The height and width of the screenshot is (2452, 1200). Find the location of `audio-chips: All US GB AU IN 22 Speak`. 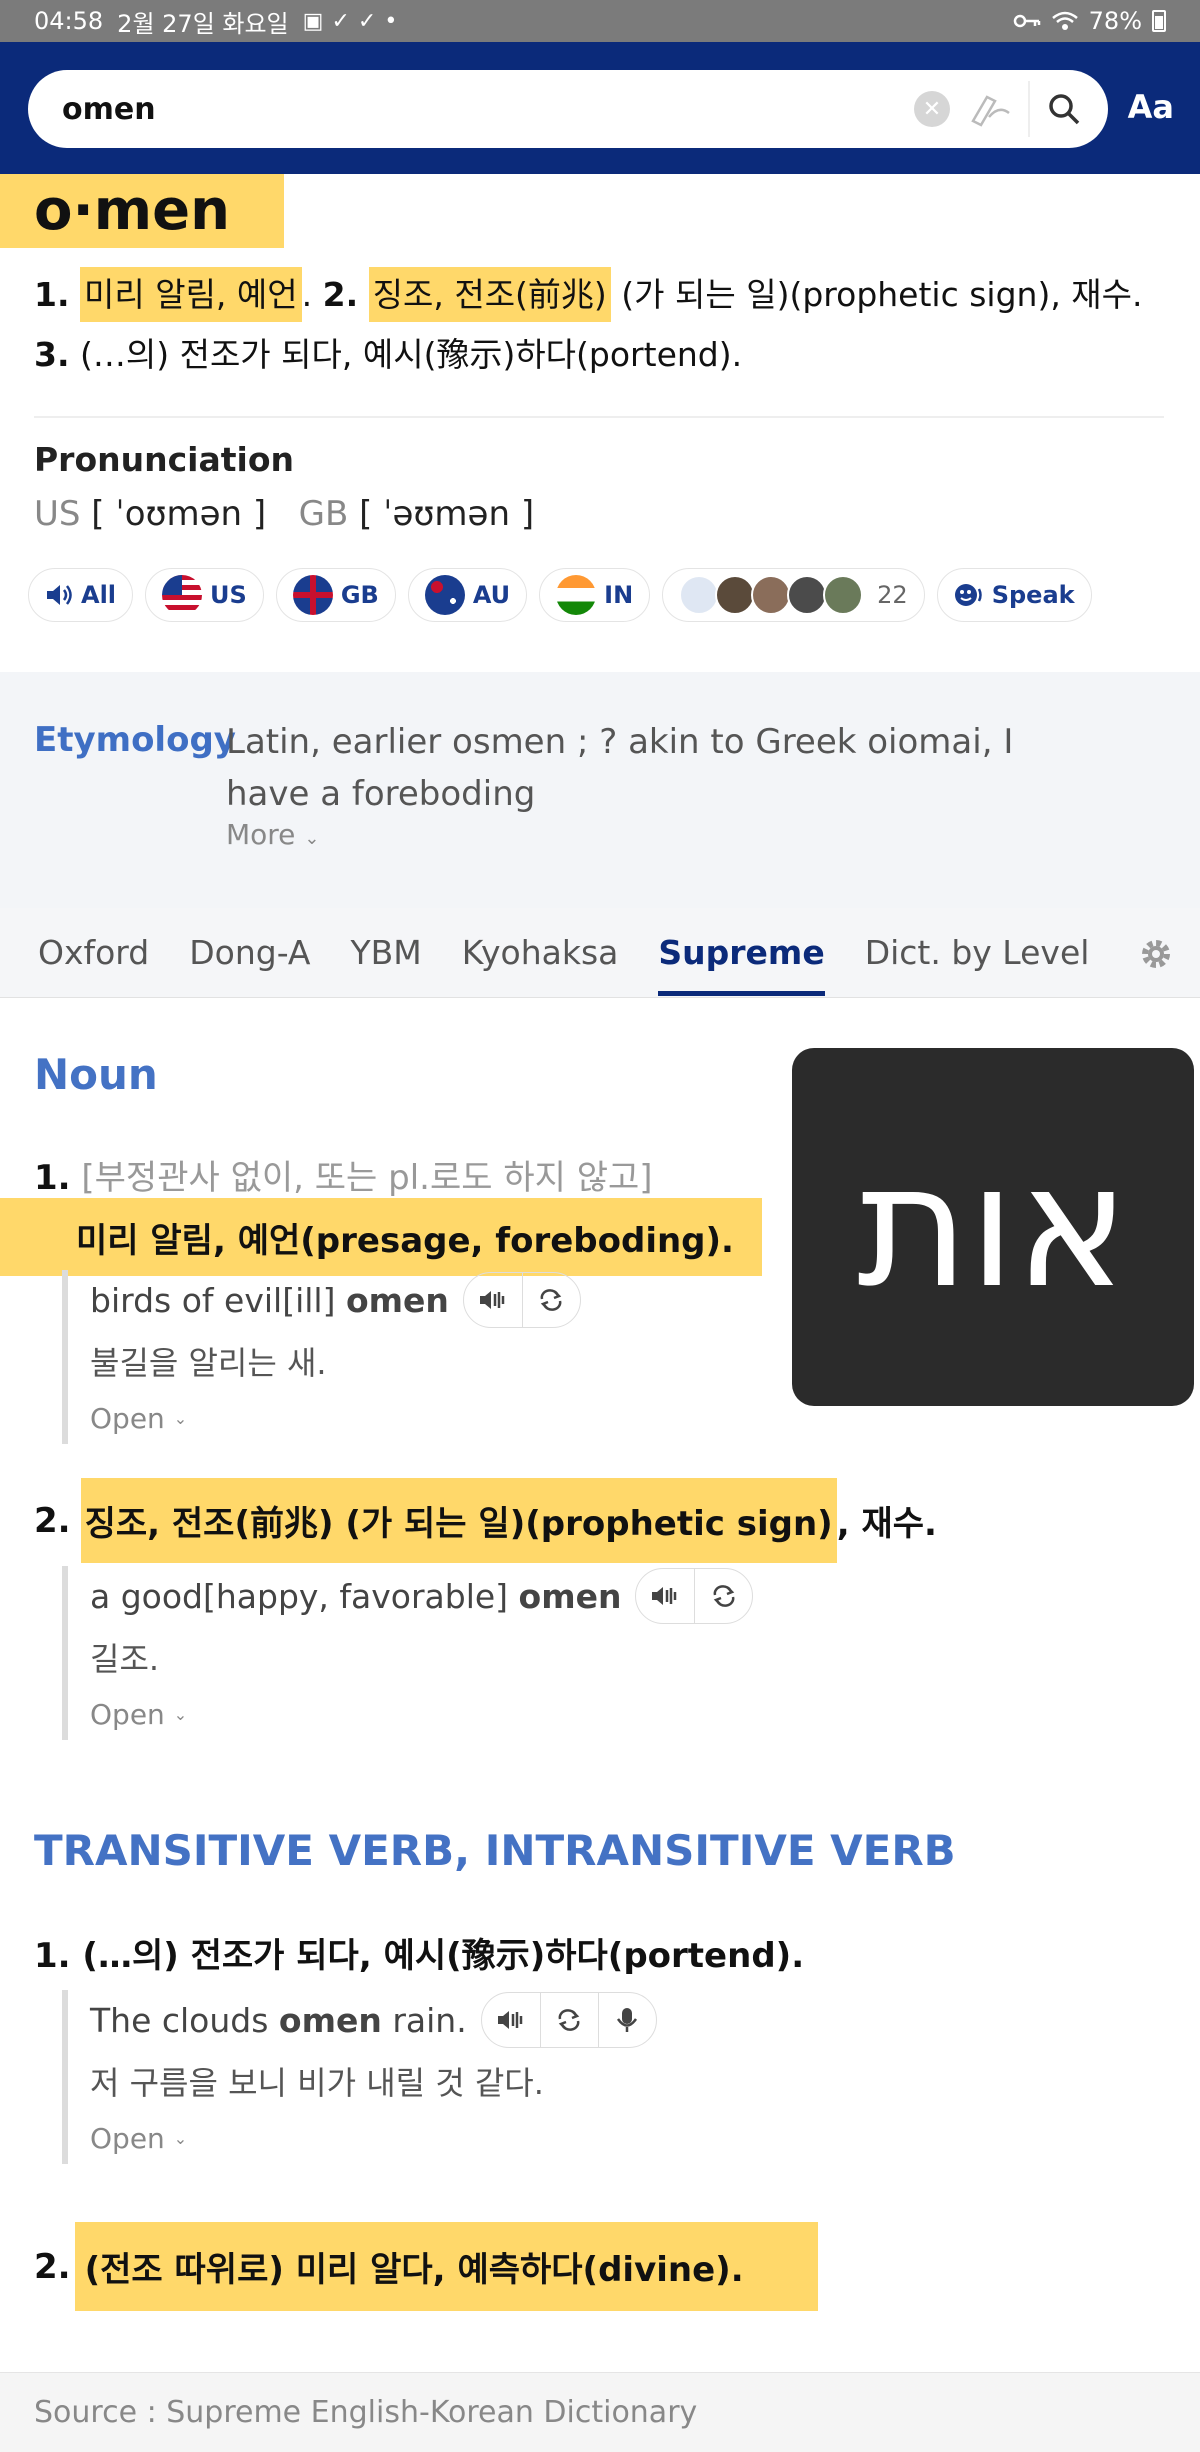

audio-chips: All US GB AU IN 22 Speak is located at coordinates (560, 595).